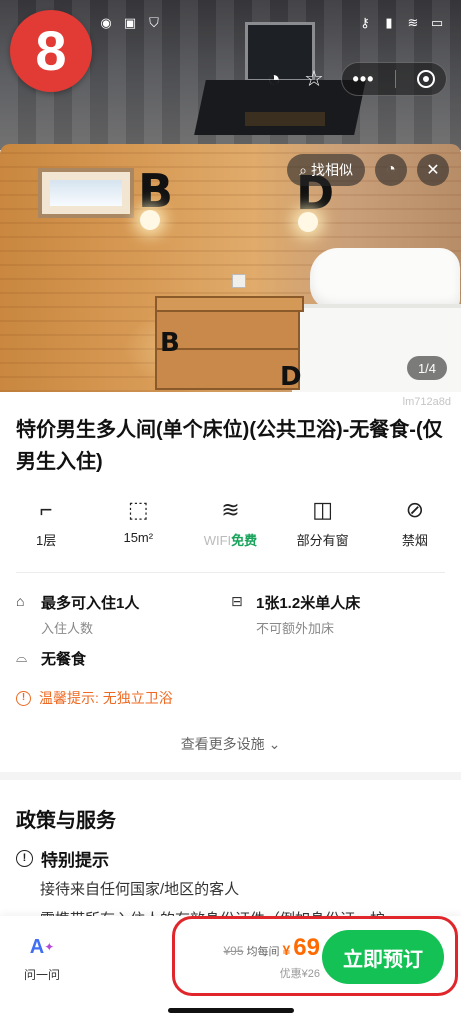 The image size is (461, 1024). Describe the element at coordinates (306, 947) in the screenshot. I see `current-price: 69` at that location.